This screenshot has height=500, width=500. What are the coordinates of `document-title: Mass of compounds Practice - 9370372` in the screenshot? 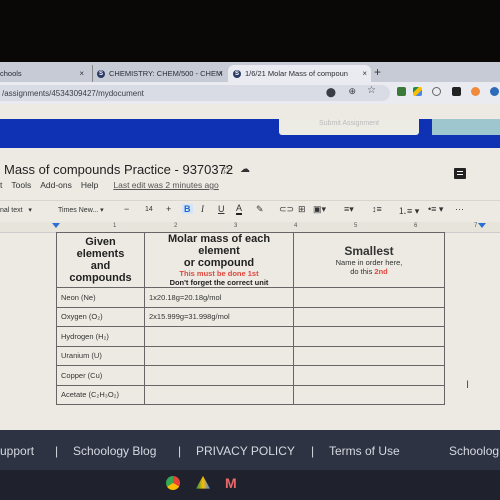 It's located at (118, 169).